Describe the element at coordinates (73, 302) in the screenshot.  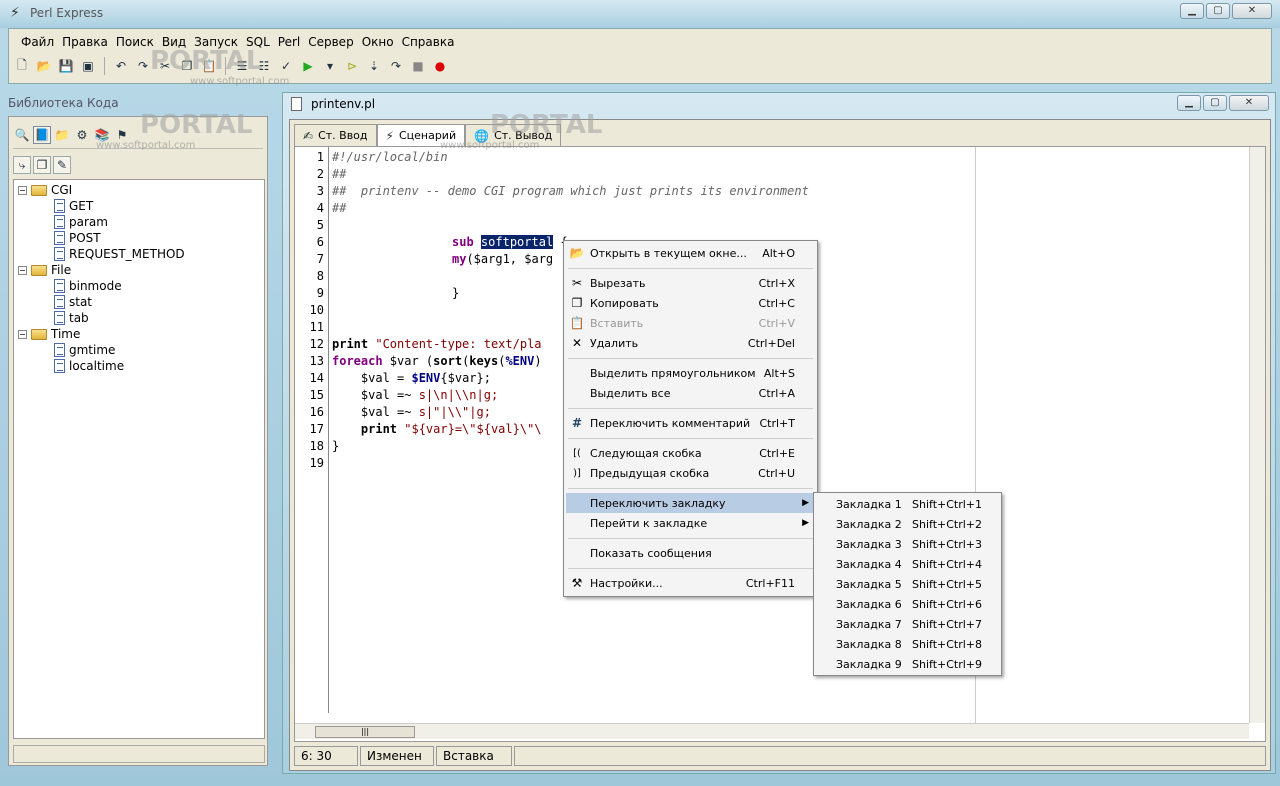
I see `tree-item: stat` at that location.